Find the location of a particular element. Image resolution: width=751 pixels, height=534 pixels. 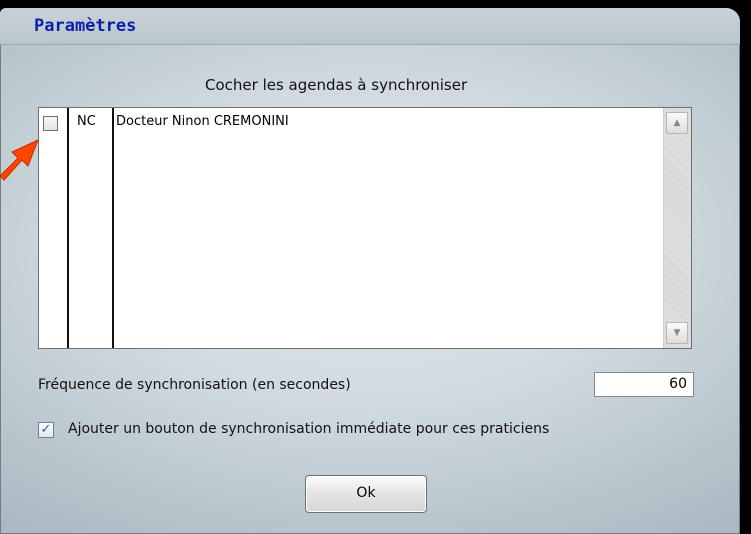

checkmark-icon: ✓ is located at coordinates (46, 429).